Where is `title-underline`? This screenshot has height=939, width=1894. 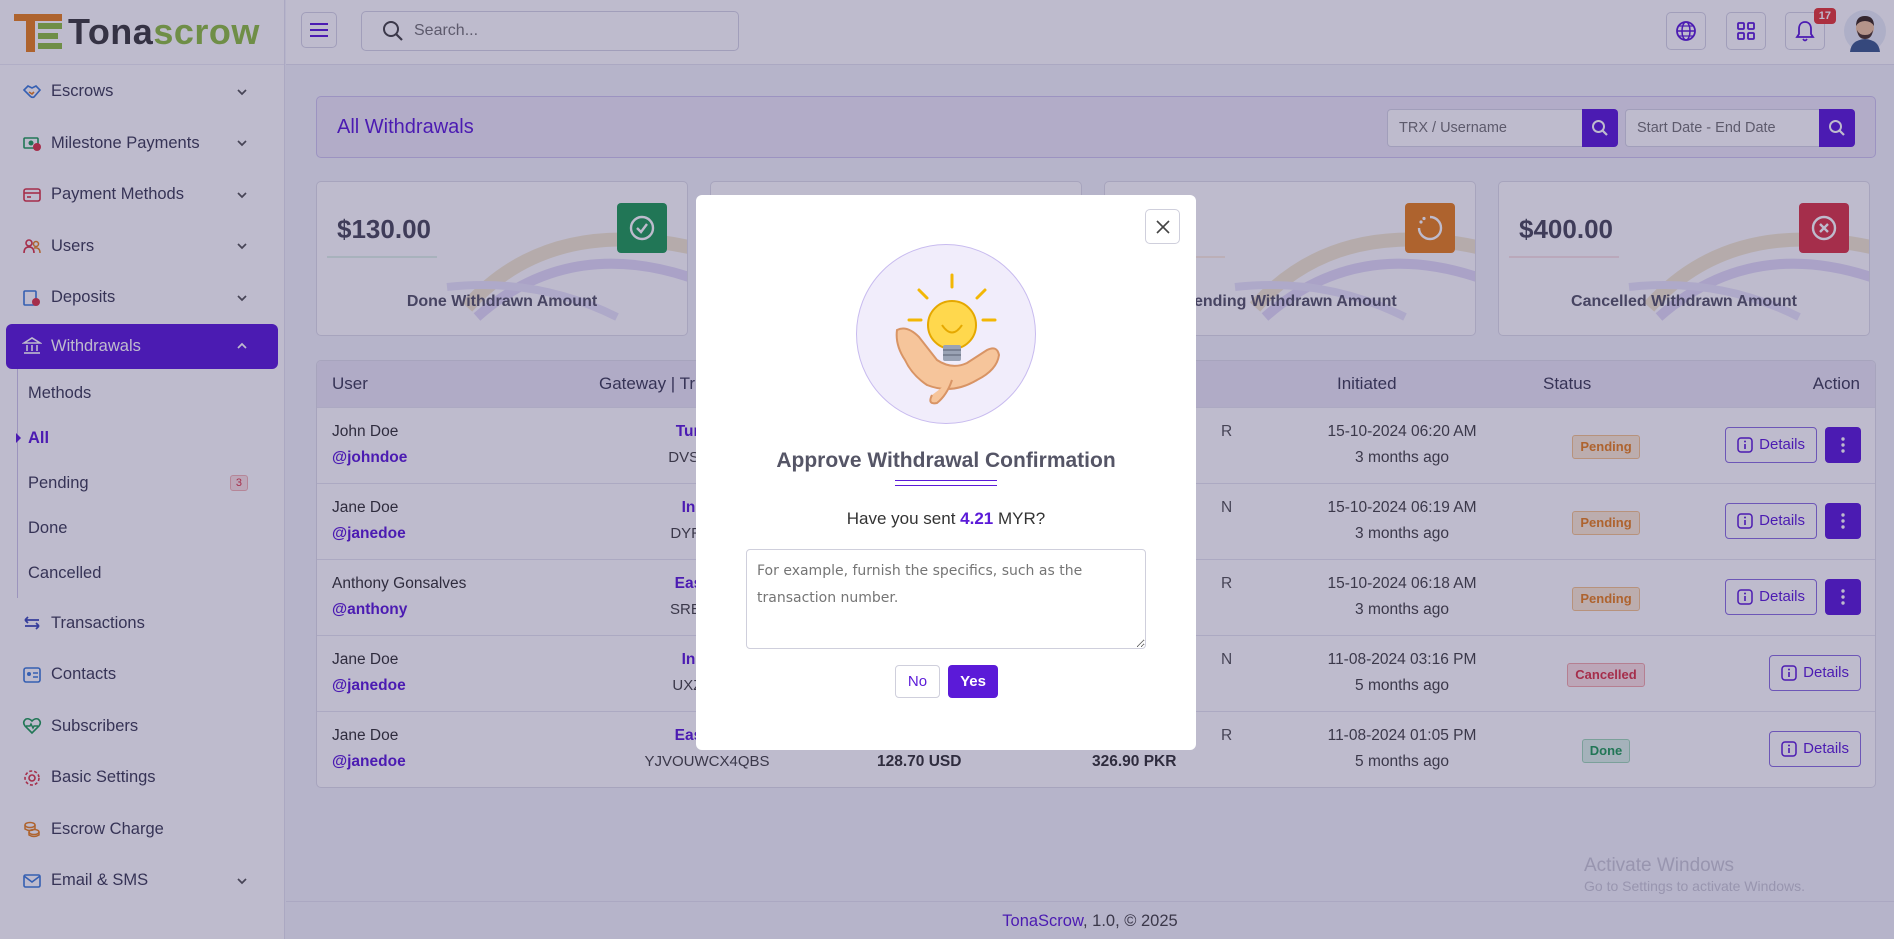
title-underline is located at coordinates (946, 483).